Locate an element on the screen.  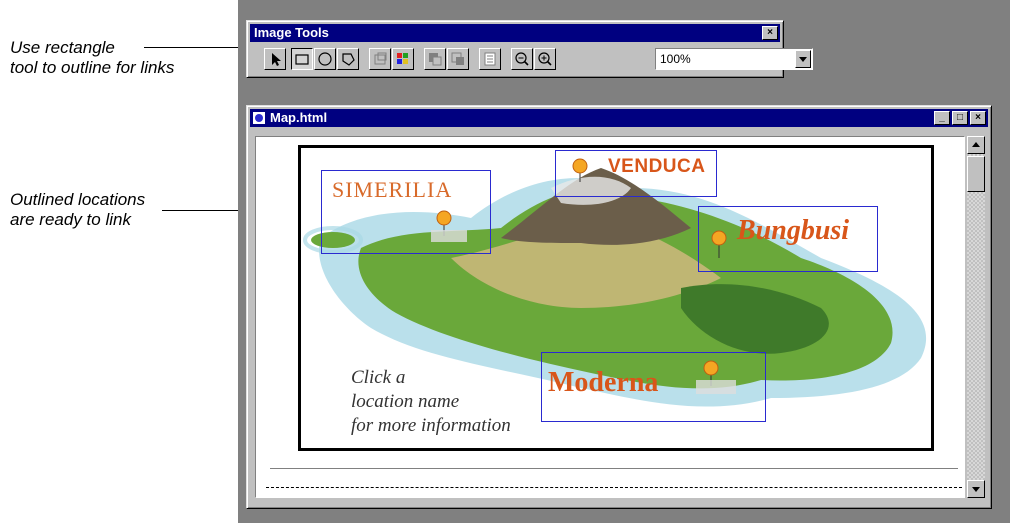
frame-tool is located at coordinates (380, 59).